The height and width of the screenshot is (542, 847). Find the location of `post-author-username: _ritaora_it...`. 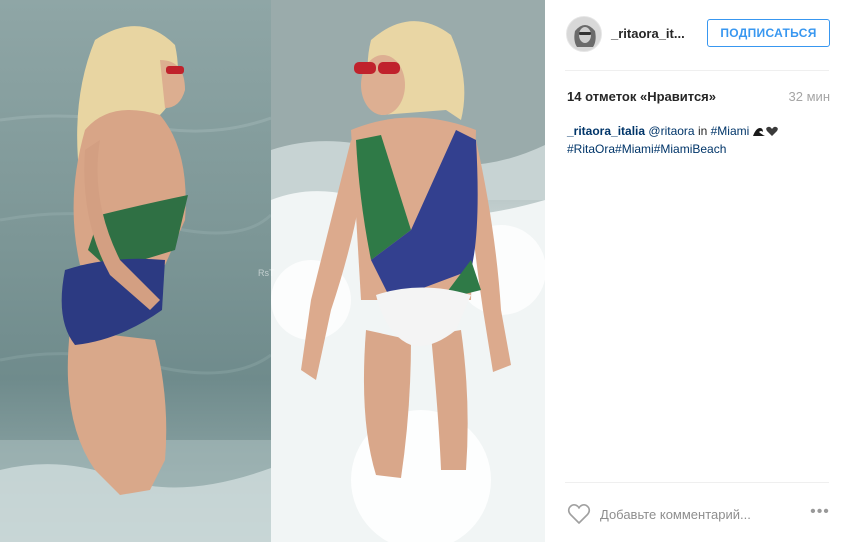

post-author-username: _ritaora_it... is located at coordinates (648, 33).